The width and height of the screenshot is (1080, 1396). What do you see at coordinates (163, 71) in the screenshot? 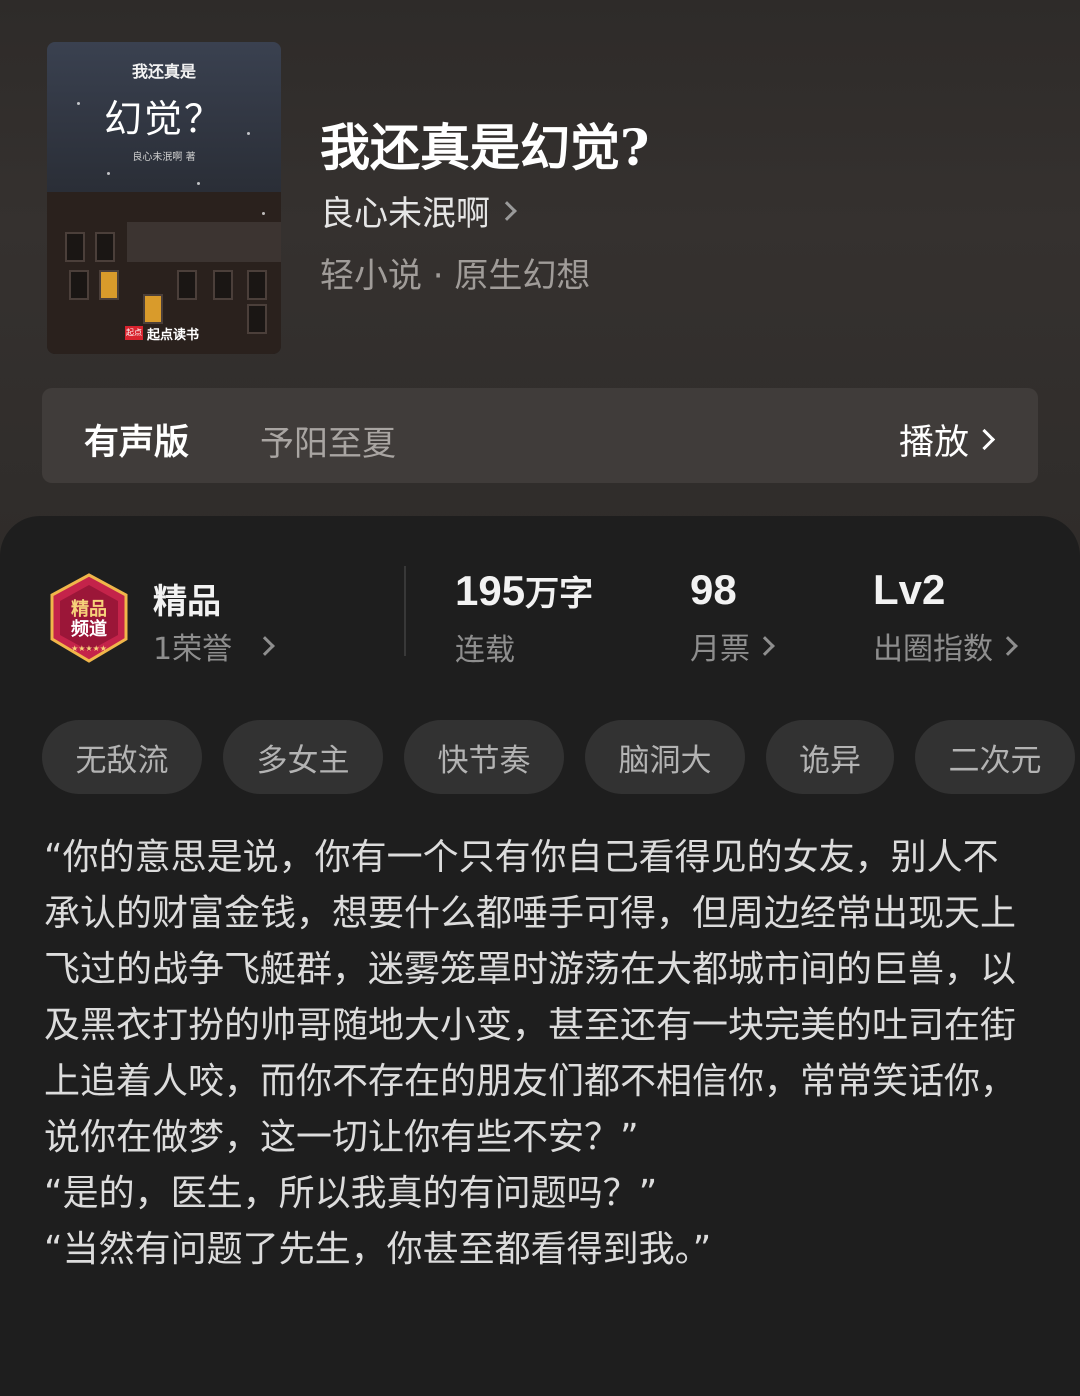
I see `cover-title-small: 我还真是` at bounding box center [163, 71].